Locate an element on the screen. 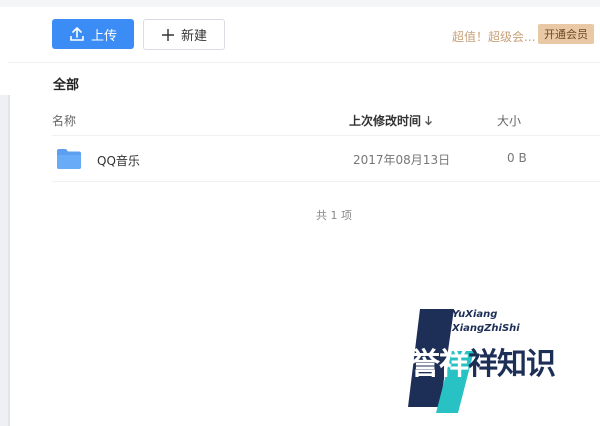 The image size is (600, 426). file-name: QQ音乐 is located at coordinates (118, 160).